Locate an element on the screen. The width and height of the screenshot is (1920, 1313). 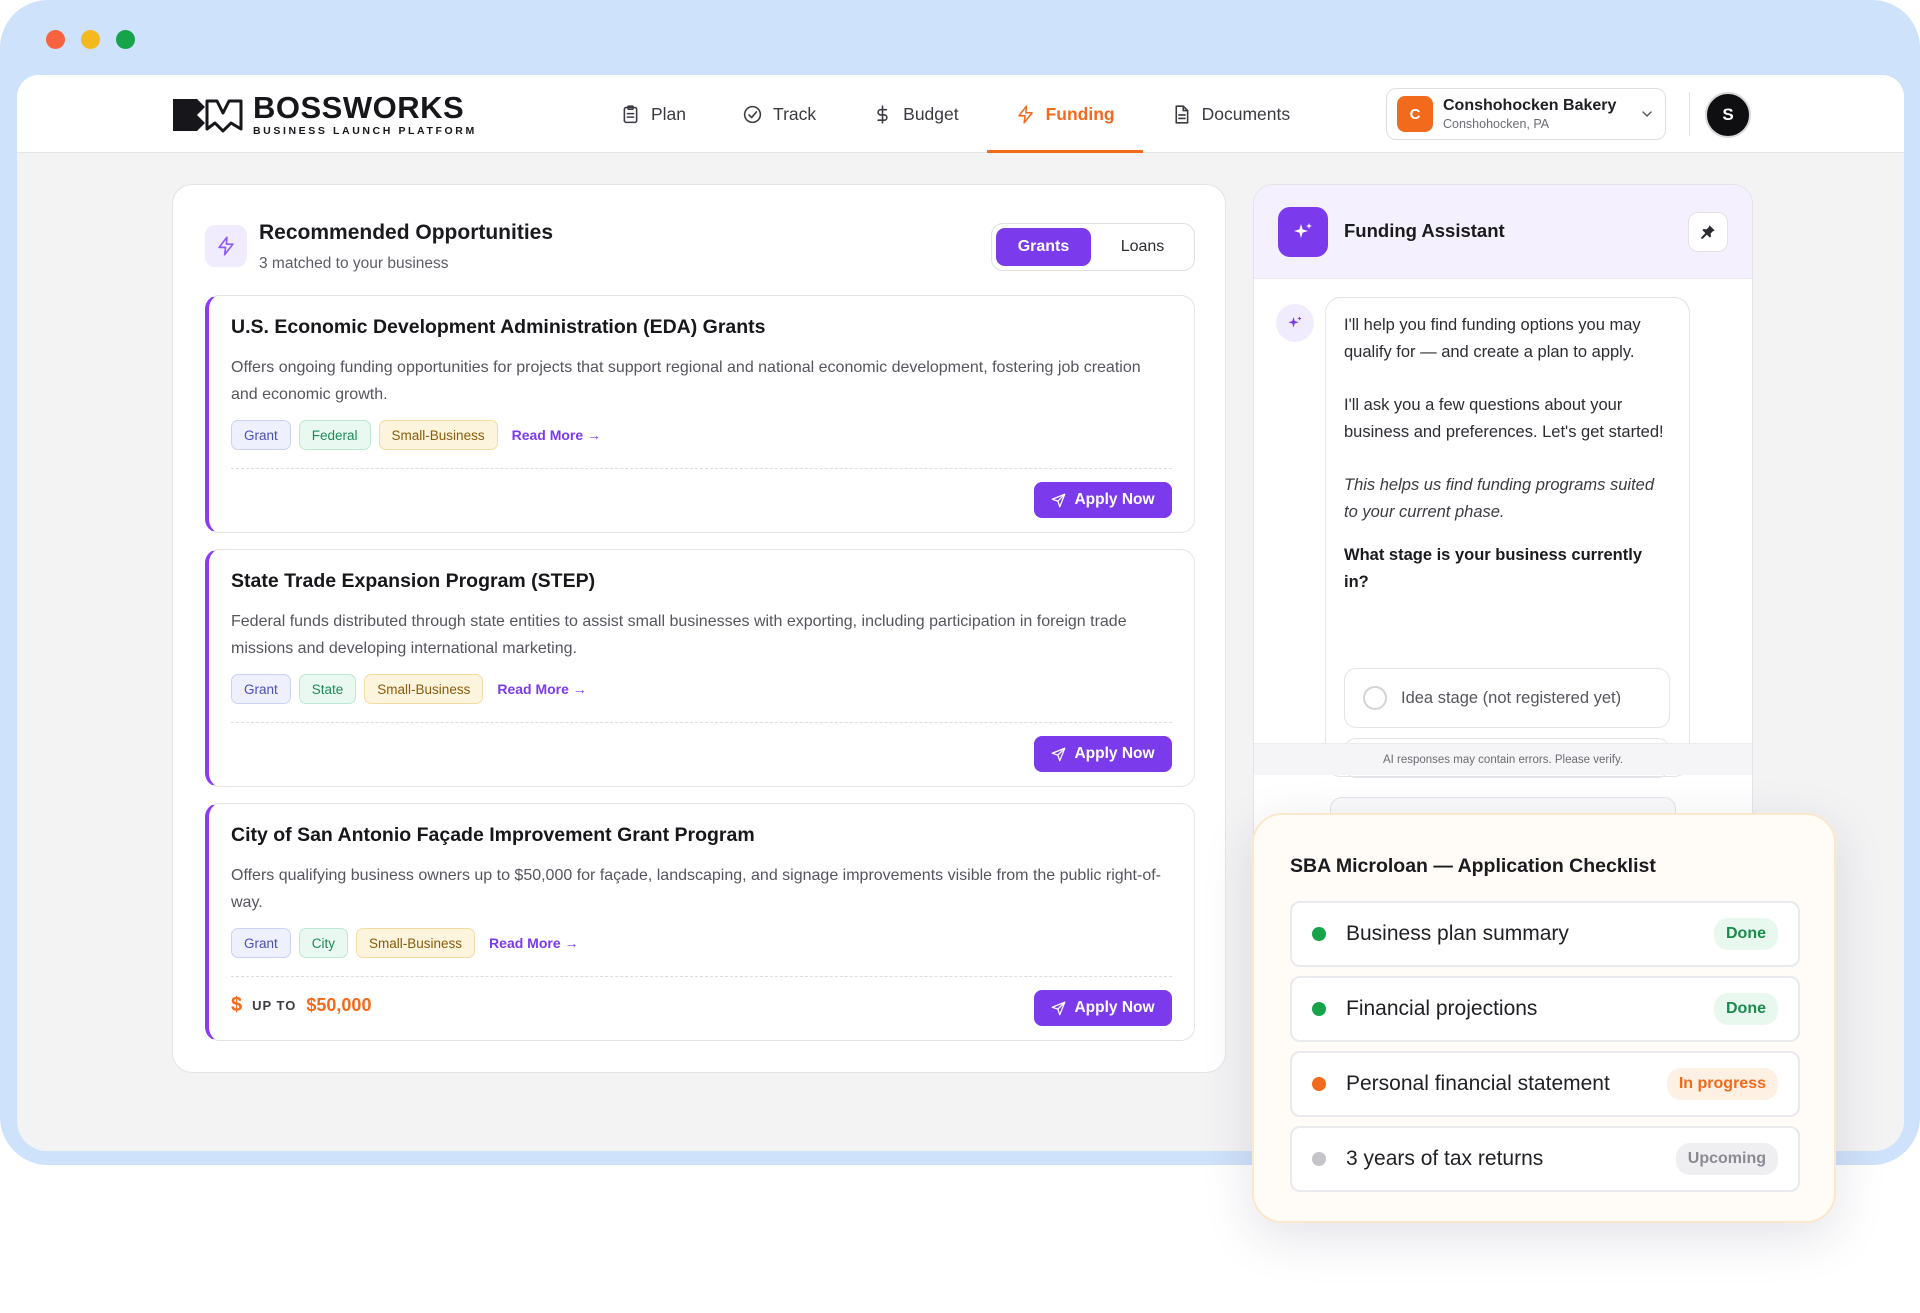
status-badge: Upcoming is located at coordinates (1726, 1159).